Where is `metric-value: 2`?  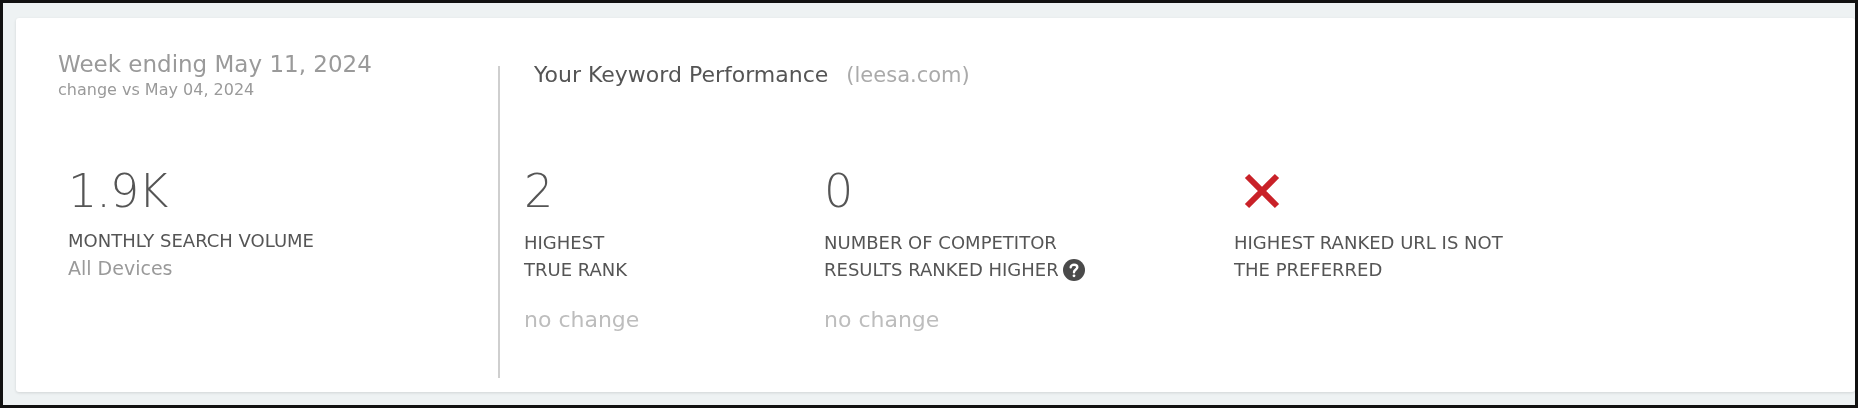 metric-value: 2 is located at coordinates (539, 191).